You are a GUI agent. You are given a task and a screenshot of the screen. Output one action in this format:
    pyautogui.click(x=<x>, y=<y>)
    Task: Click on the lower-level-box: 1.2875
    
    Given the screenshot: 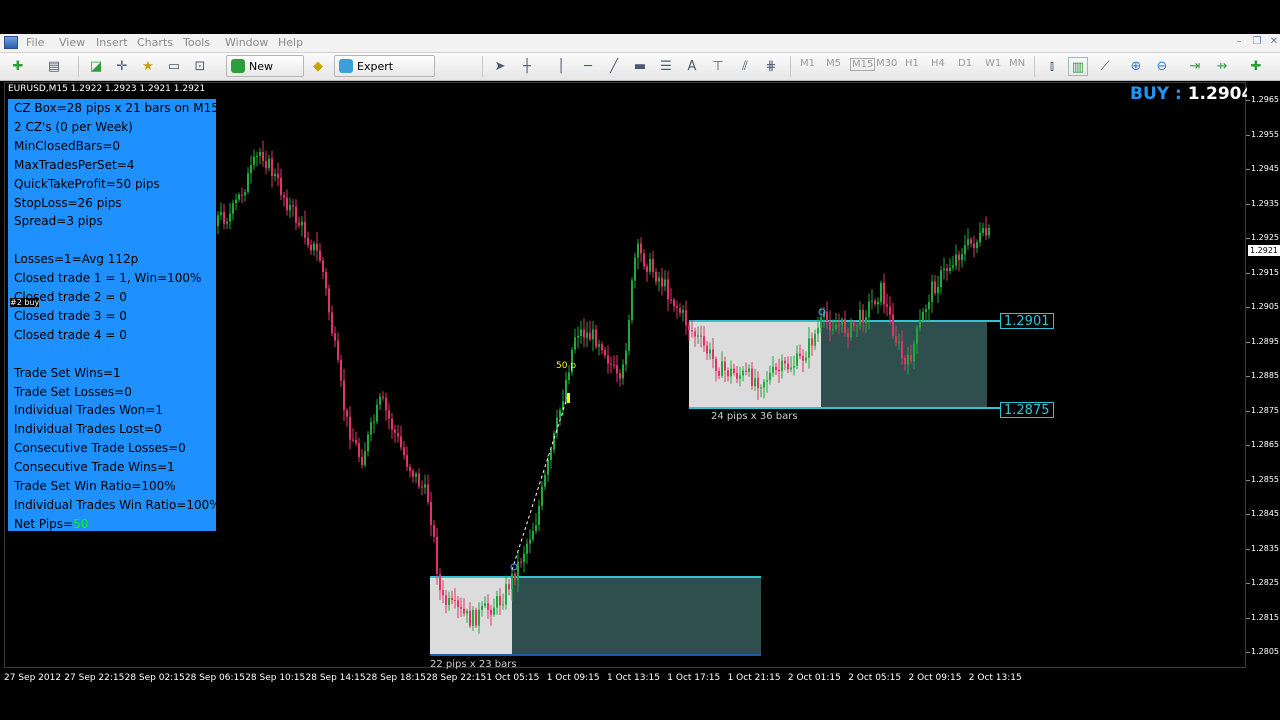 What is the action you would take?
    pyautogui.click(x=1027, y=410)
    